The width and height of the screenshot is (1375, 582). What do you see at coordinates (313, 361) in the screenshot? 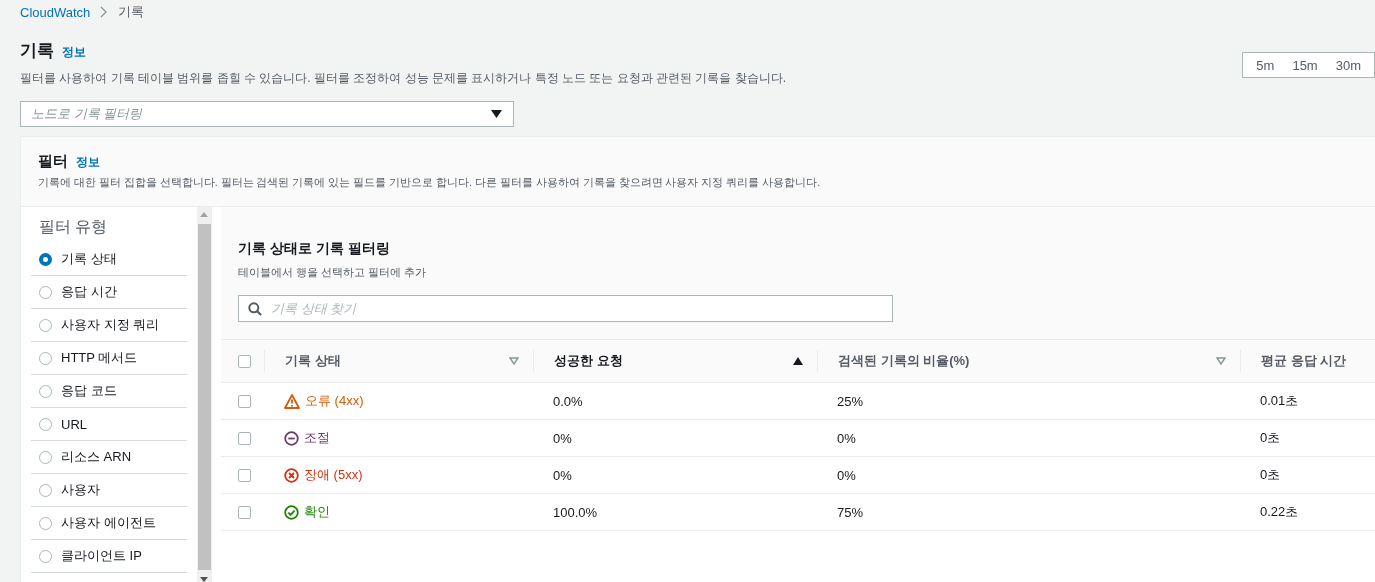
I see `column-header: 기록 상태` at bounding box center [313, 361].